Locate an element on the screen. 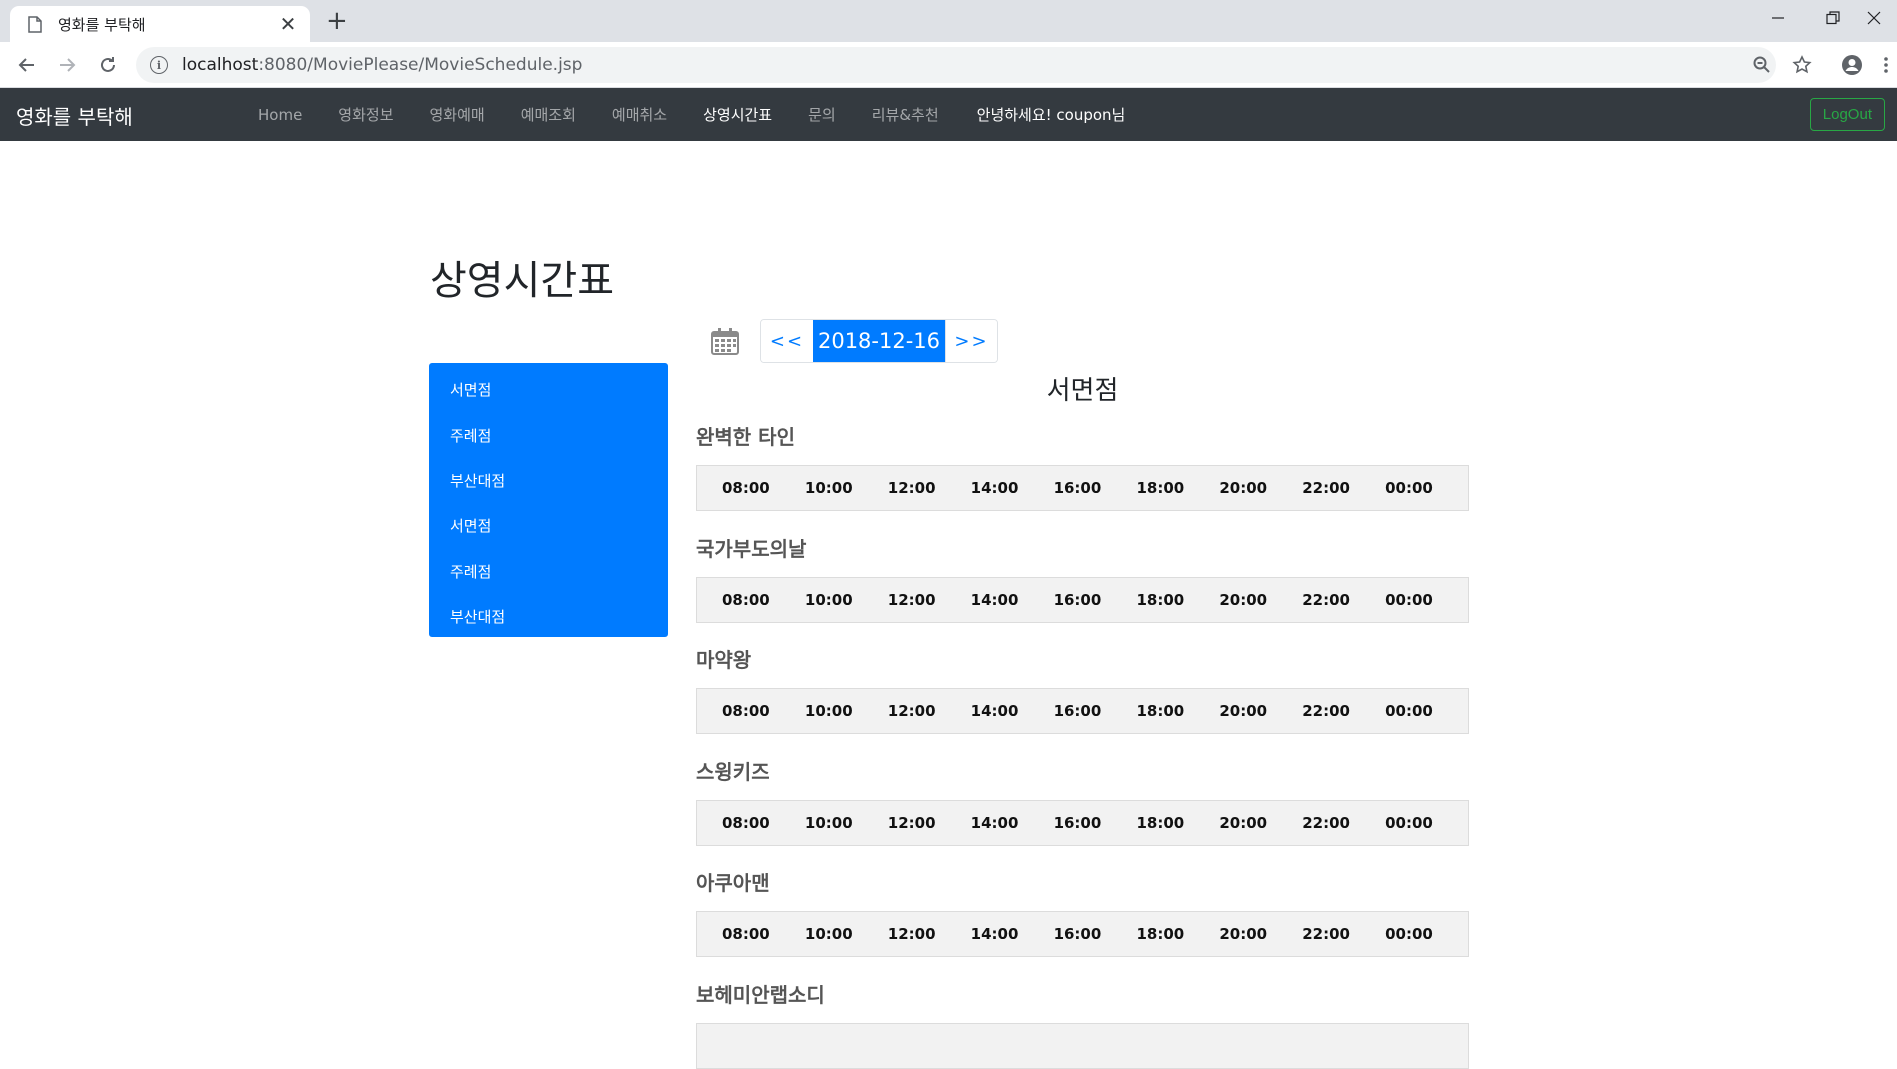 Image resolution: width=1897 pixels, height=1069 pixels. movie-title: 보헤미안랩소디 is located at coordinates (760, 994).